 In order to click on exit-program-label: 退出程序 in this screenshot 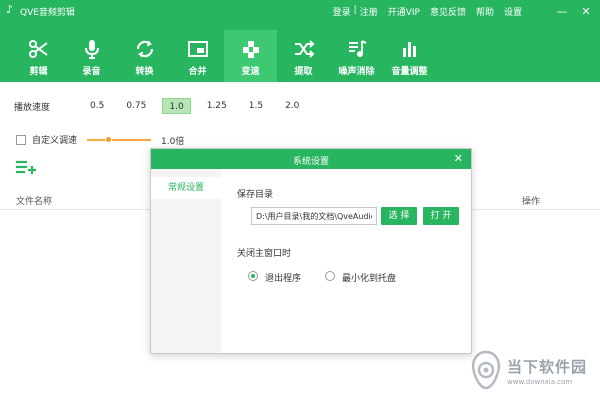, I will do `click(283, 279)`.